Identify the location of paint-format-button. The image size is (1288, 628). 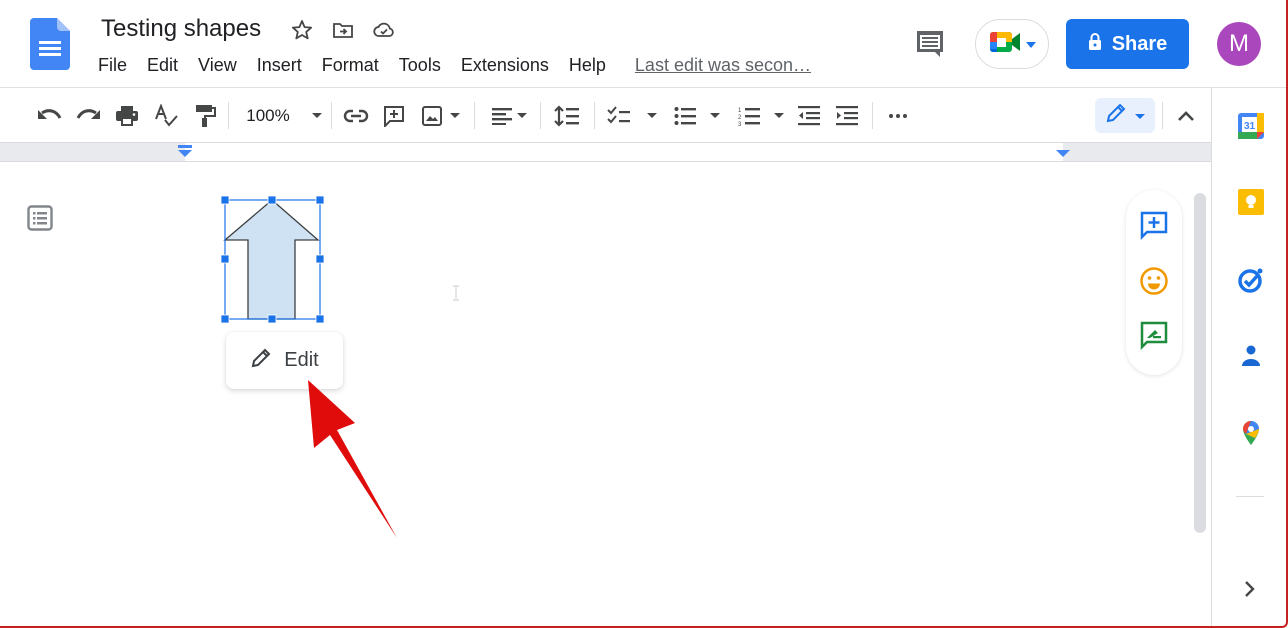
(205, 116).